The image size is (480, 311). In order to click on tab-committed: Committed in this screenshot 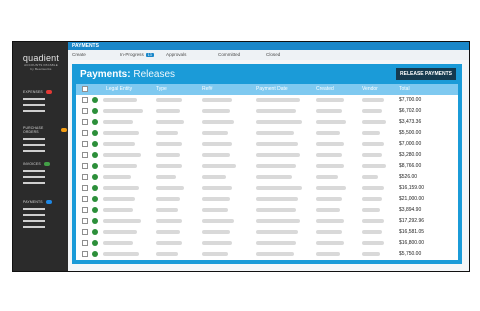, I will do `click(229, 54)`.